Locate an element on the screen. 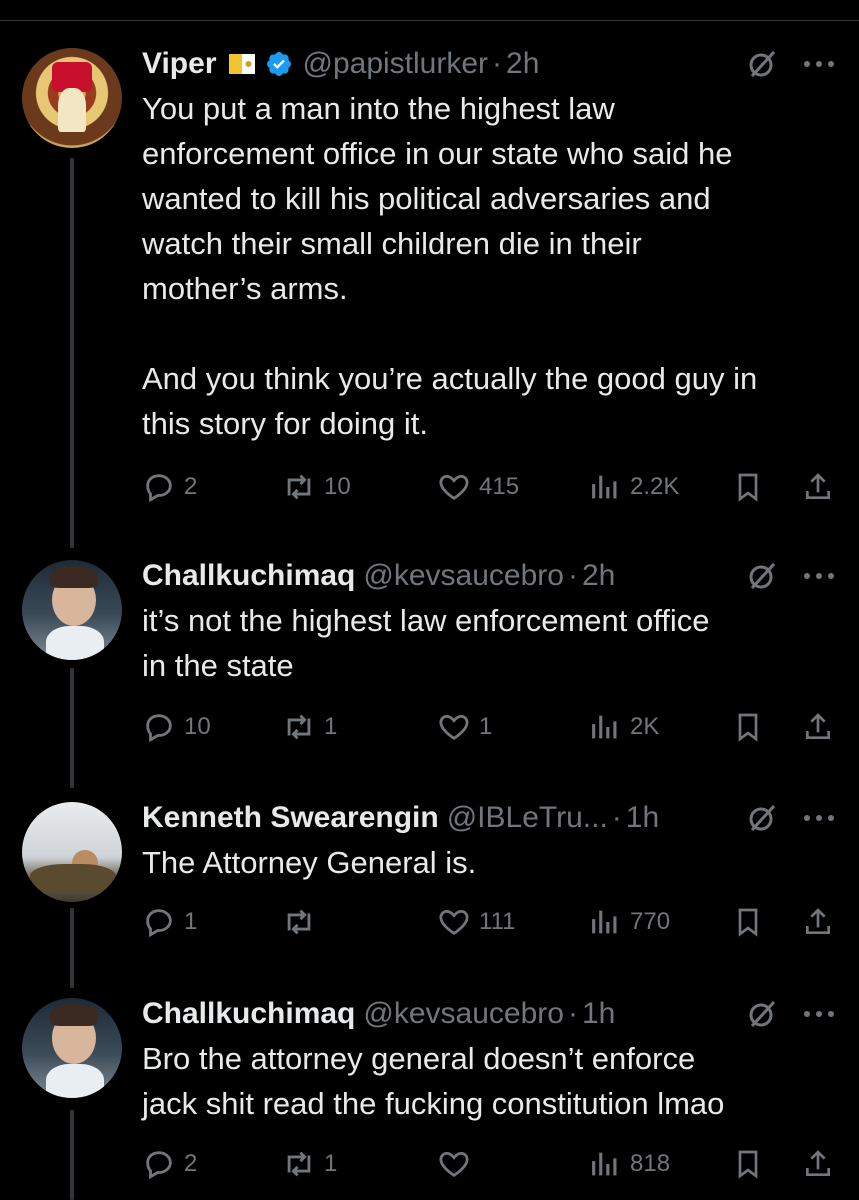 Image resolution: width=859 pixels, height=1200 pixels. tweet-actions: 2 10 415 2.2K is located at coordinates (492, 487).